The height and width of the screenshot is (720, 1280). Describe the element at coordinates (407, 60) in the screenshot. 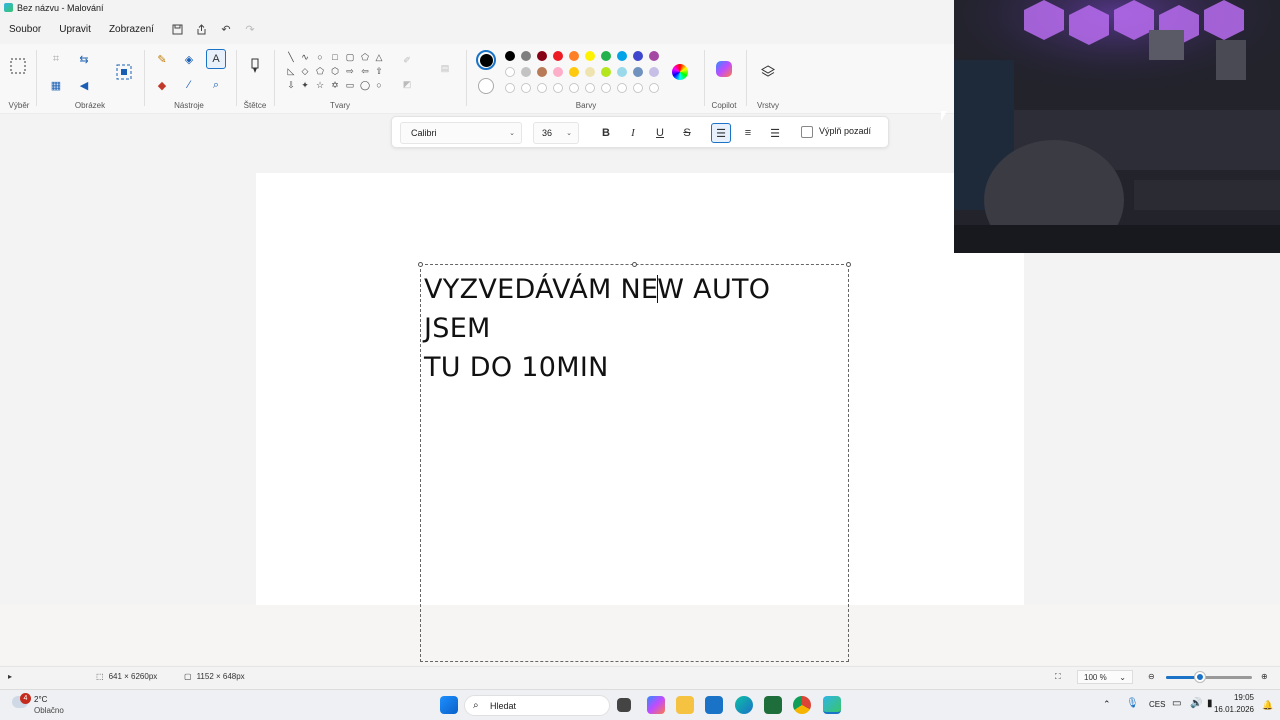

I see `outline-icon: ✐` at that location.